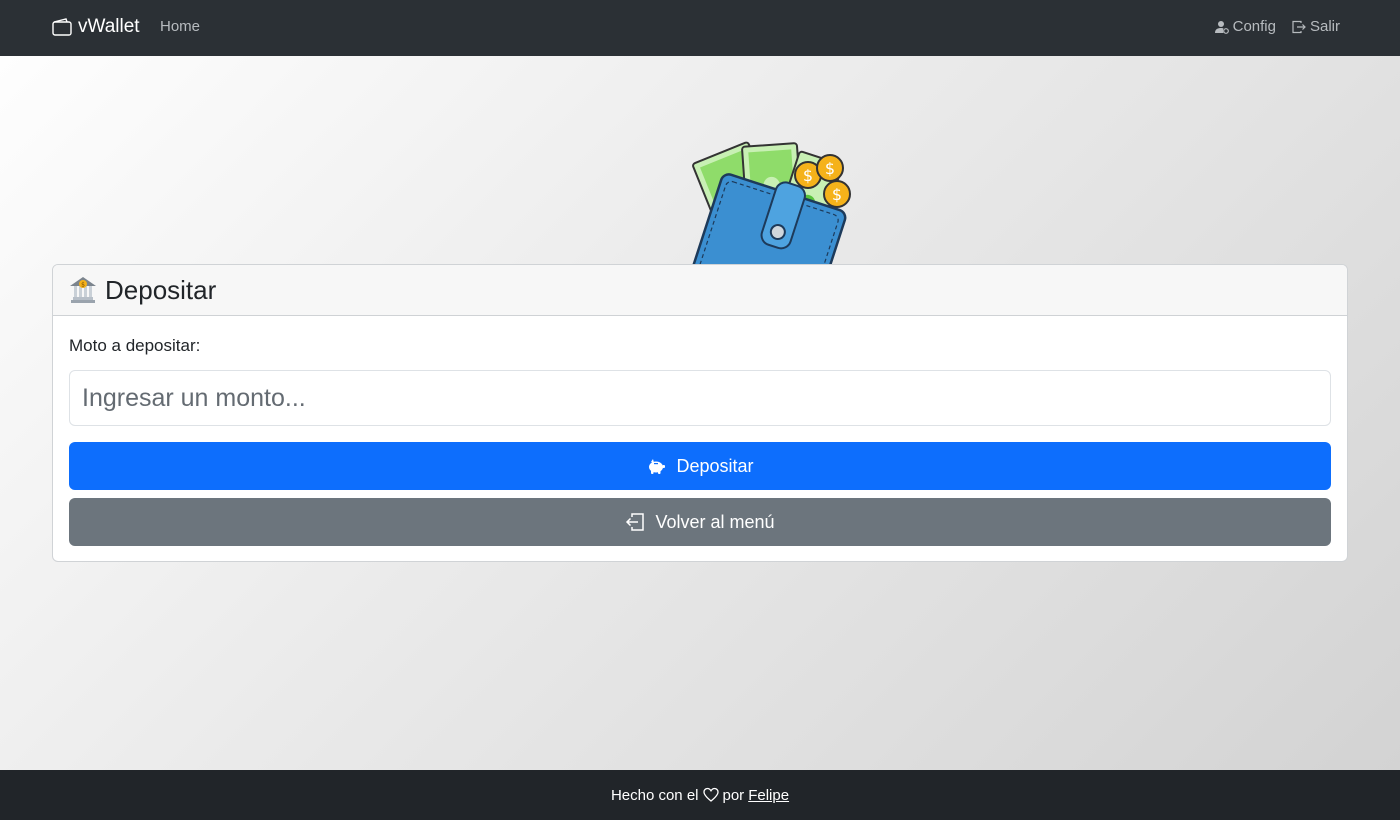 The height and width of the screenshot is (820, 1400). What do you see at coordinates (109, 26) in the screenshot?
I see `brand-label: vWallet` at bounding box center [109, 26].